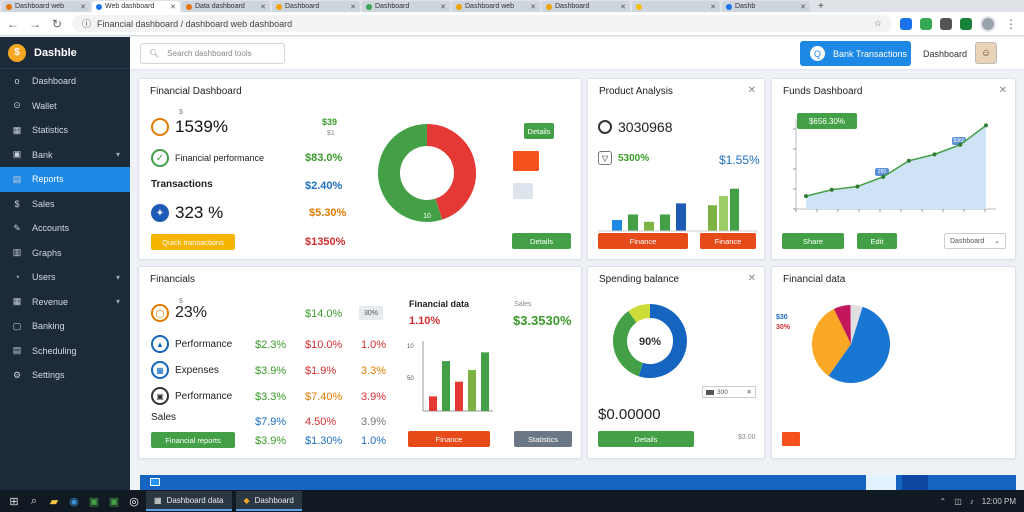 The height and width of the screenshot is (512, 1024). What do you see at coordinates (676, 6) in the screenshot?
I see `browser-tab: ✕` at bounding box center [676, 6].